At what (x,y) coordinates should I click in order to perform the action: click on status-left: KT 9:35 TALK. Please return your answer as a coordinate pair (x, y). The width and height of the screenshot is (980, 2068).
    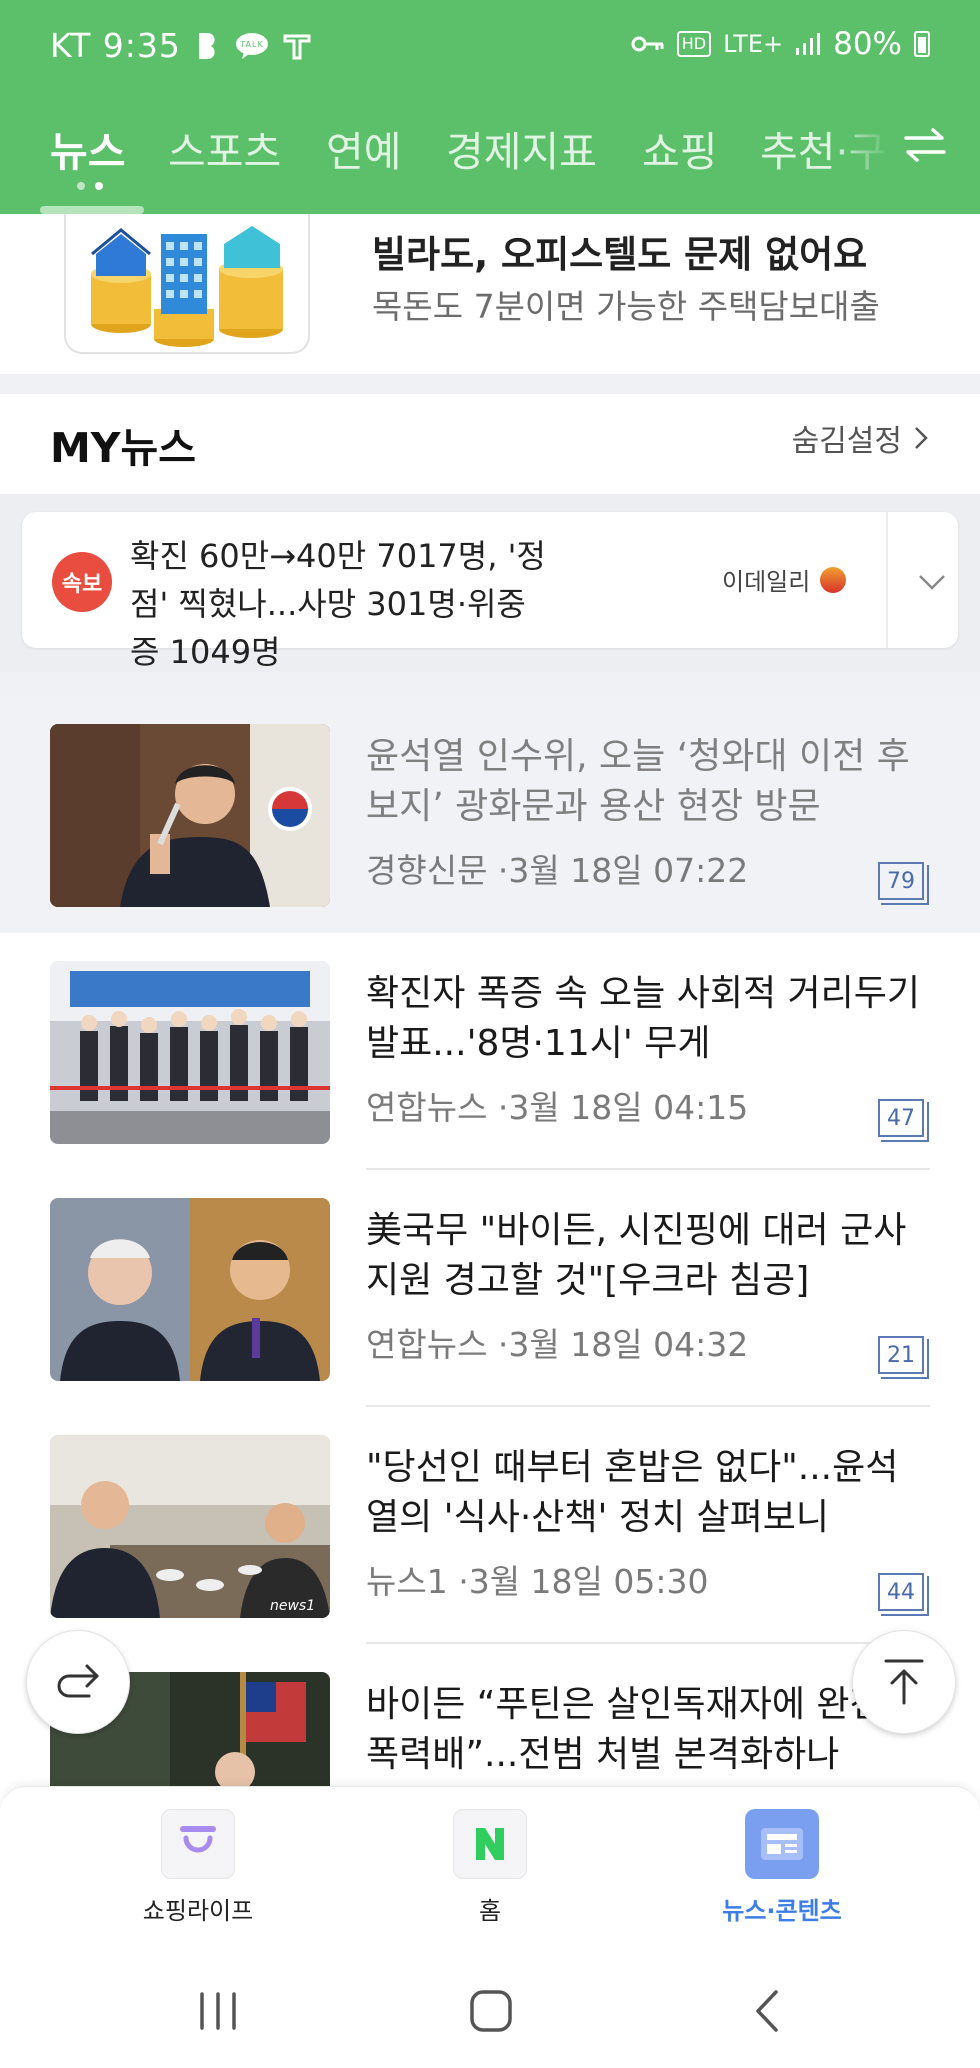
    Looking at the image, I should click on (180, 45).